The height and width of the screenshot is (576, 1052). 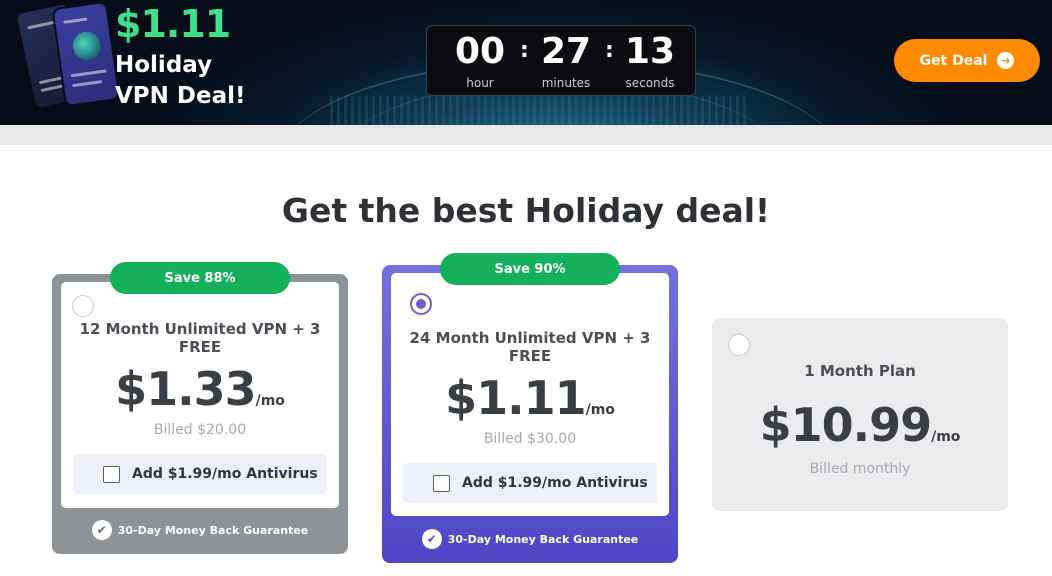 What do you see at coordinates (860, 425) in the screenshot?
I see `plan-price: $10.99/mo` at bounding box center [860, 425].